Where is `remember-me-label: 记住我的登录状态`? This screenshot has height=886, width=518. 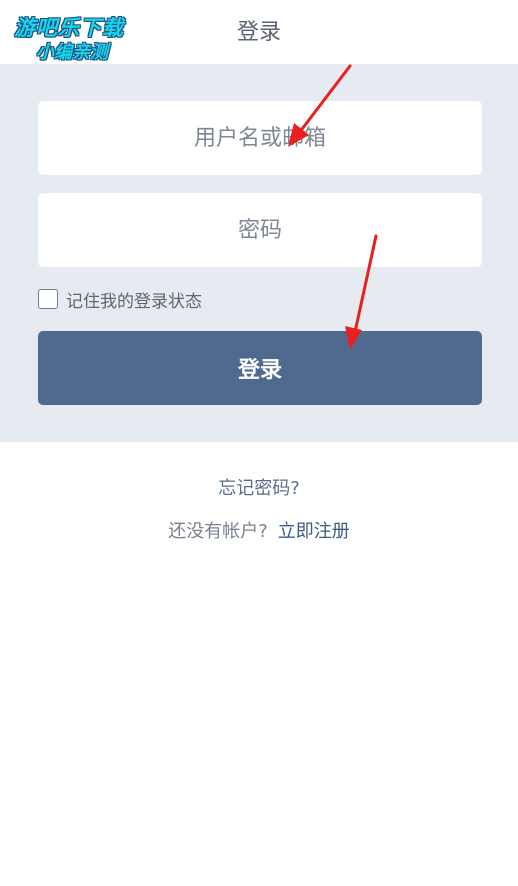 remember-me-label: 记住我的登录状态 is located at coordinates (134, 299).